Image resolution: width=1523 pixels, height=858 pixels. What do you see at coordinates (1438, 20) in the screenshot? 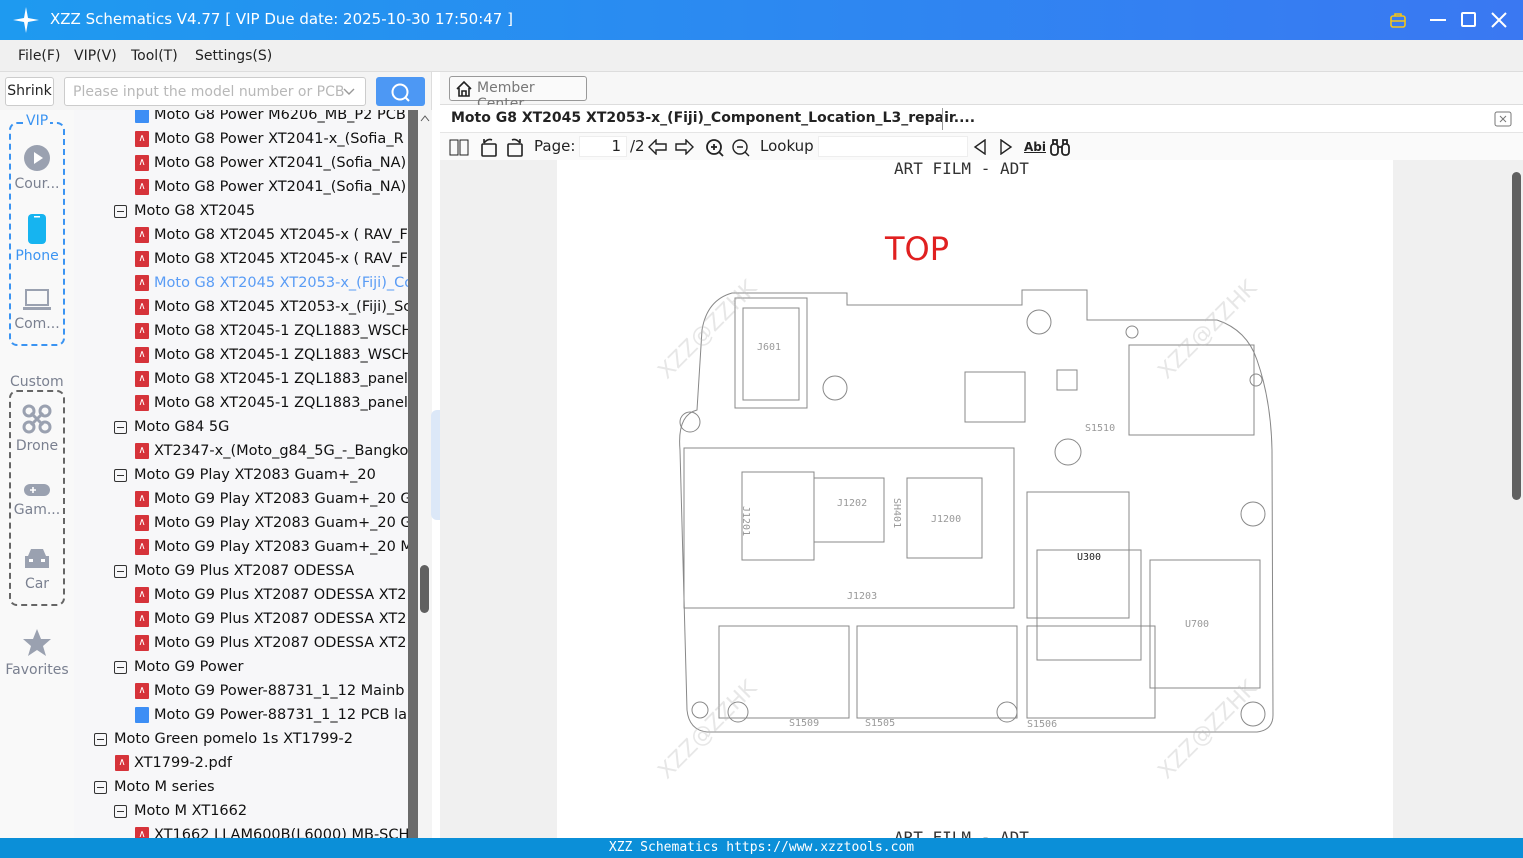
I see `minimize-button` at bounding box center [1438, 20].